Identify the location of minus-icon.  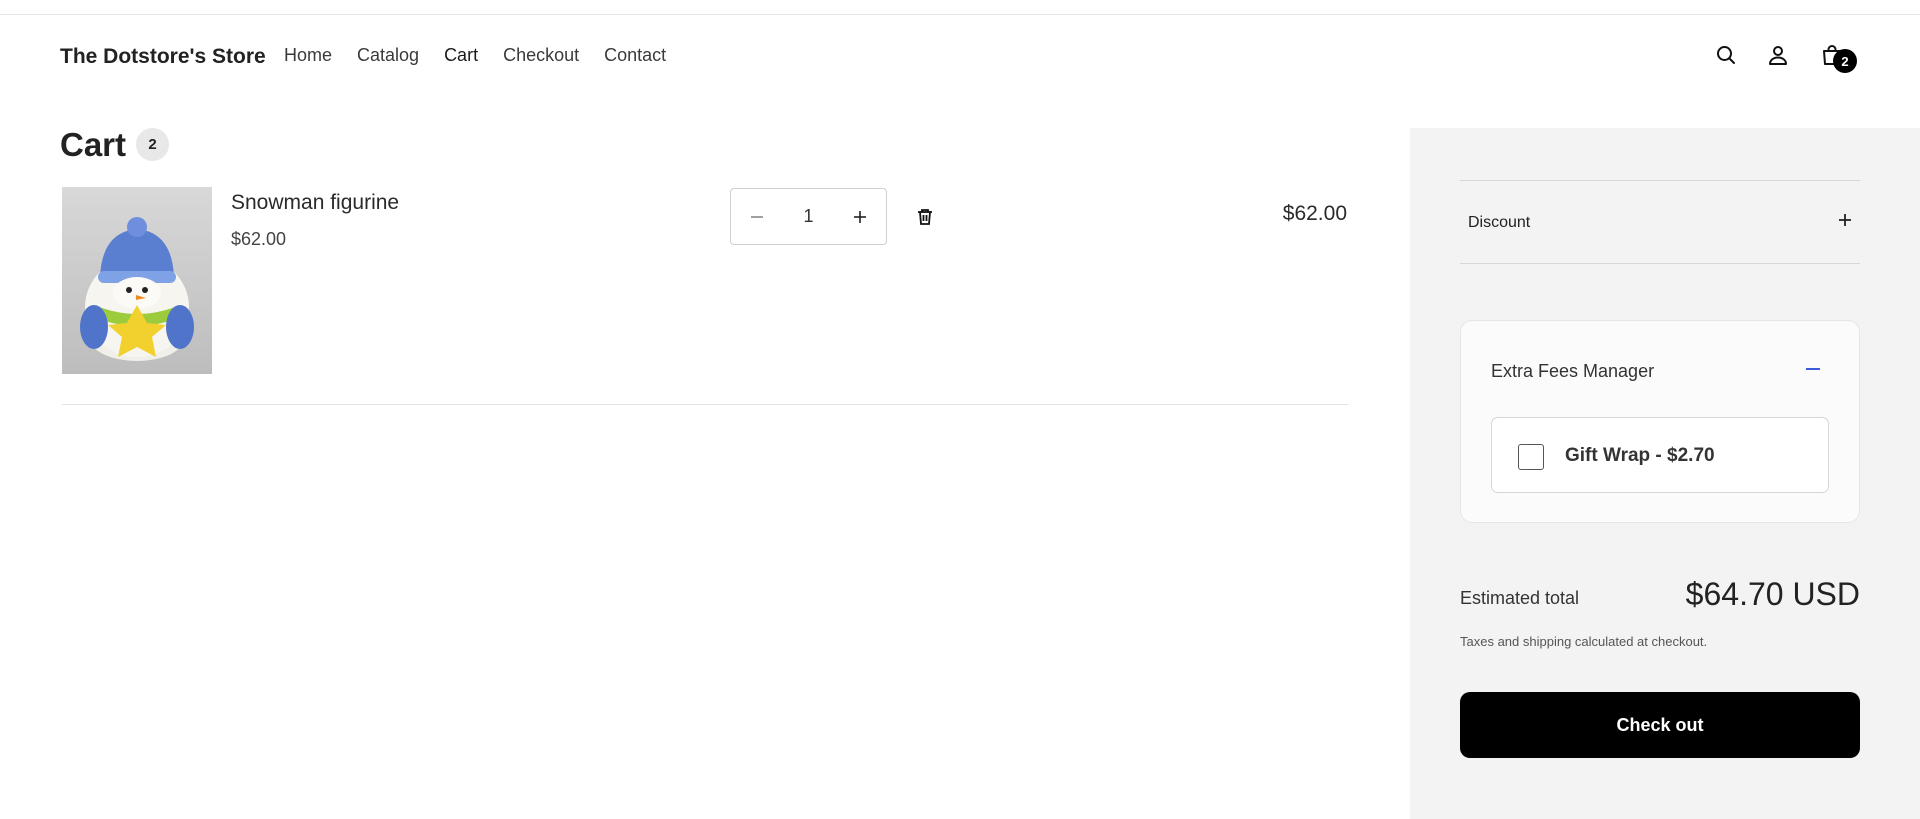
(757, 216).